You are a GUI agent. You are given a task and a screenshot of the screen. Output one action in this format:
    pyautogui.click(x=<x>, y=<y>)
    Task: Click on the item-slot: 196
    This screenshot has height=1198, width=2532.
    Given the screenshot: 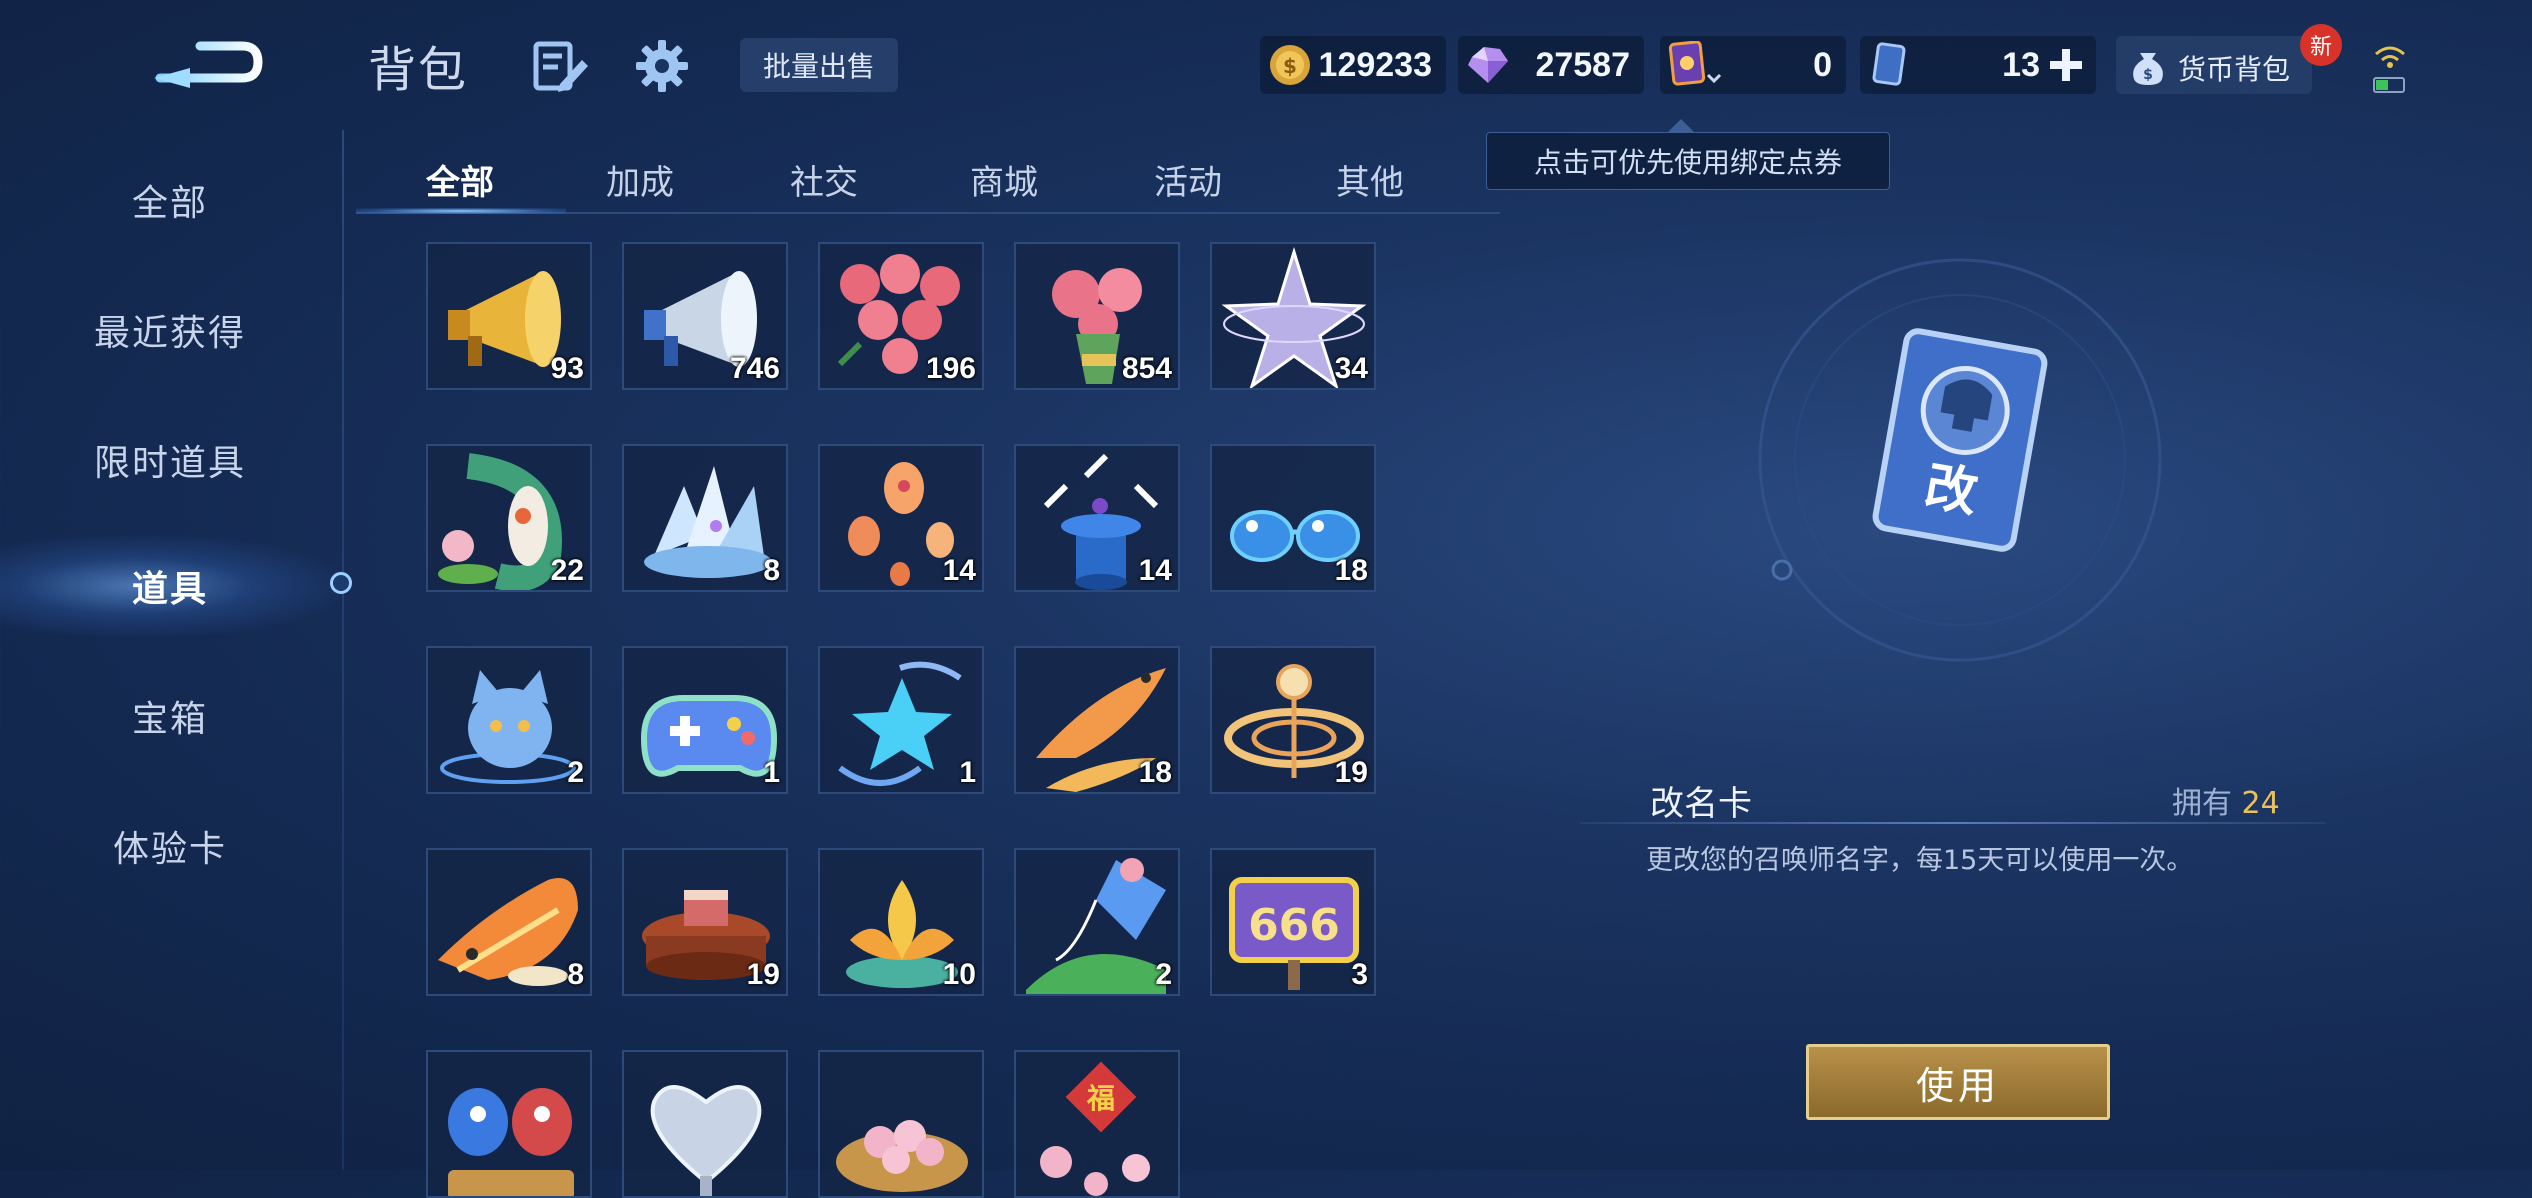 What is the action you would take?
    pyautogui.click(x=901, y=316)
    